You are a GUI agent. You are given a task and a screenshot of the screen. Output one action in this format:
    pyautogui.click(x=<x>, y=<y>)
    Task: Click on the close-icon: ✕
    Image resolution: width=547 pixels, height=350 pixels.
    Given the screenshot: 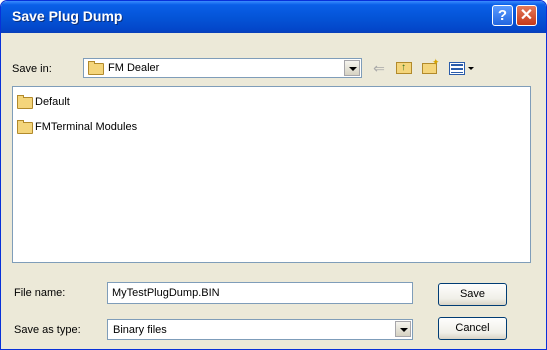 What is the action you would take?
    pyautogui.click(x=526, y=15)
    